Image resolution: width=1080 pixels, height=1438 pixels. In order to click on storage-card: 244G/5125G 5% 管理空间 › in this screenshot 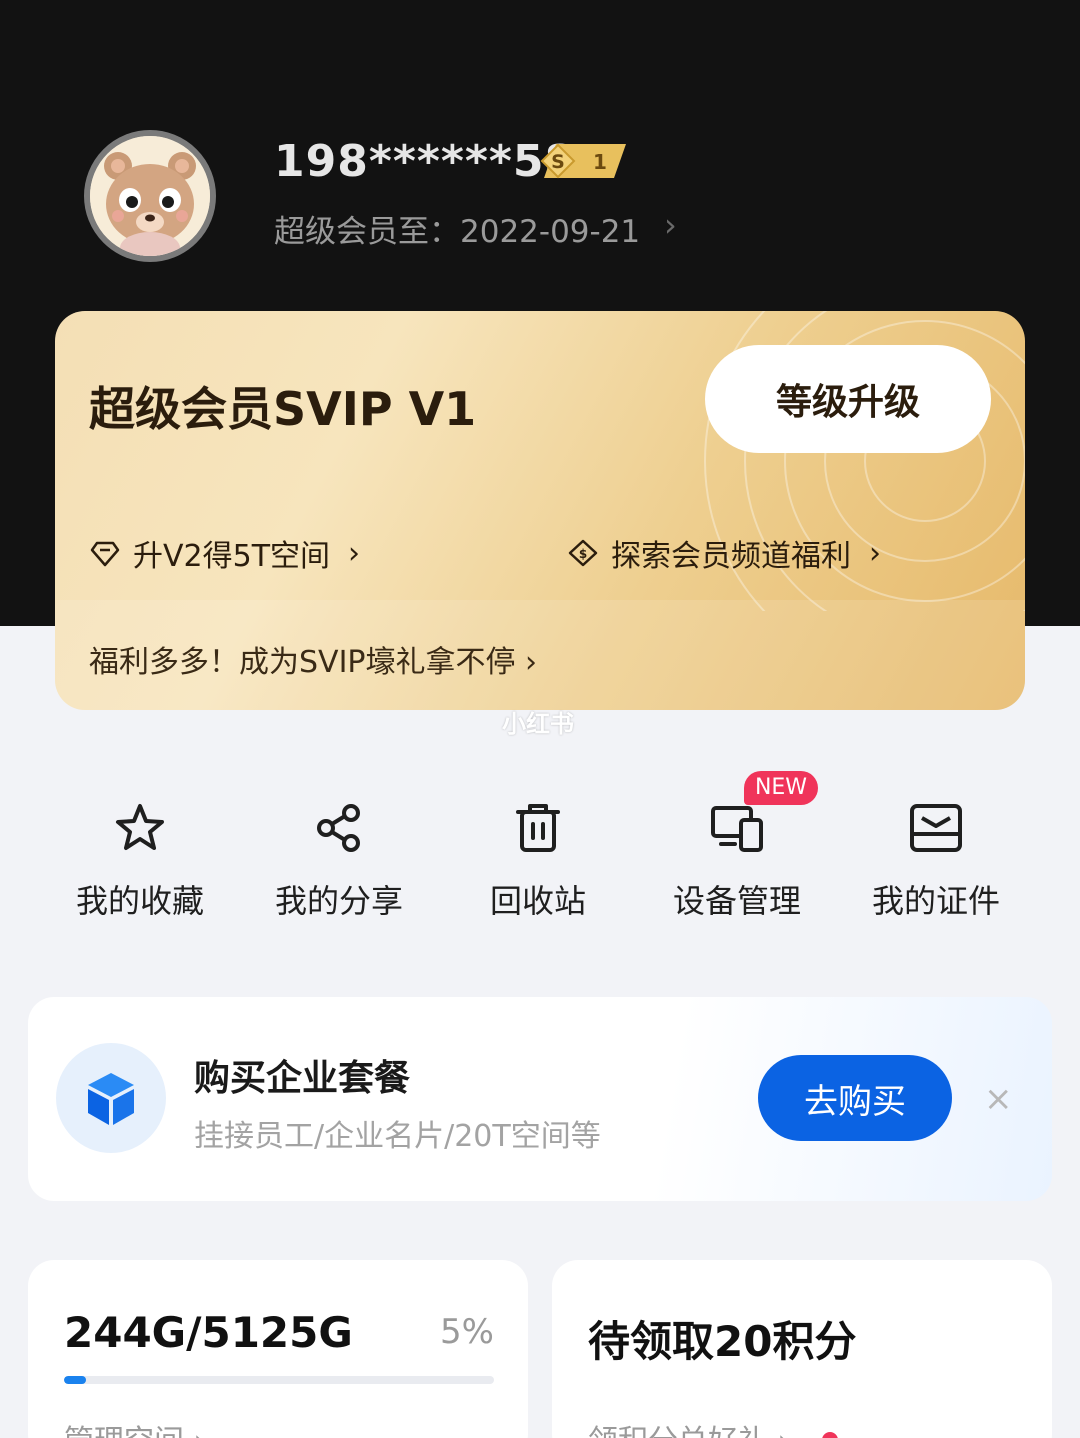, I will do `click(278, 1349)`.